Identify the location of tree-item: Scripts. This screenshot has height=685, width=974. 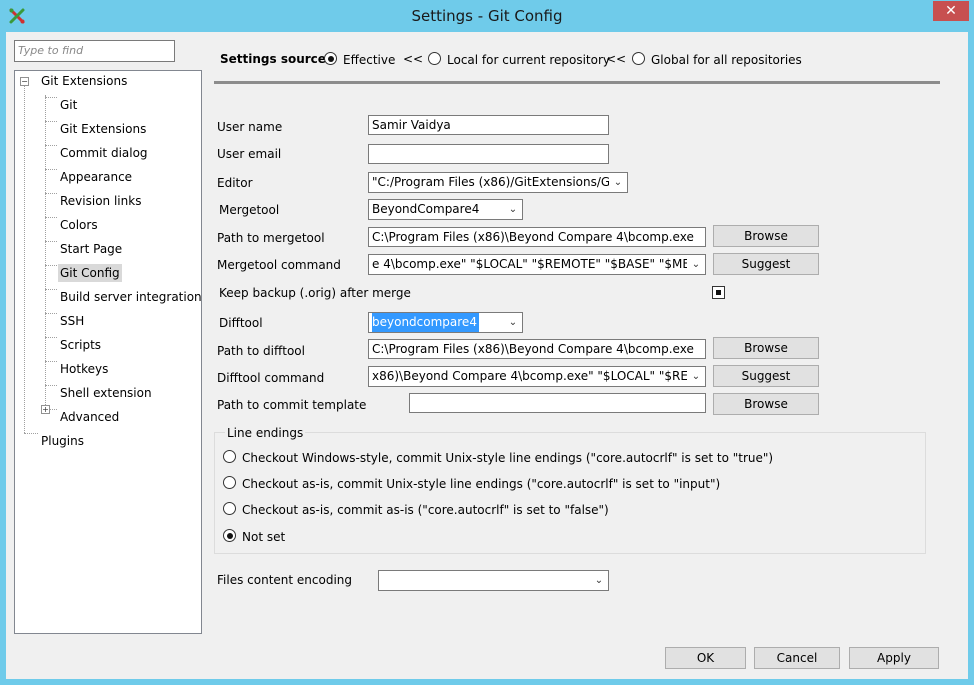
(80, 345).